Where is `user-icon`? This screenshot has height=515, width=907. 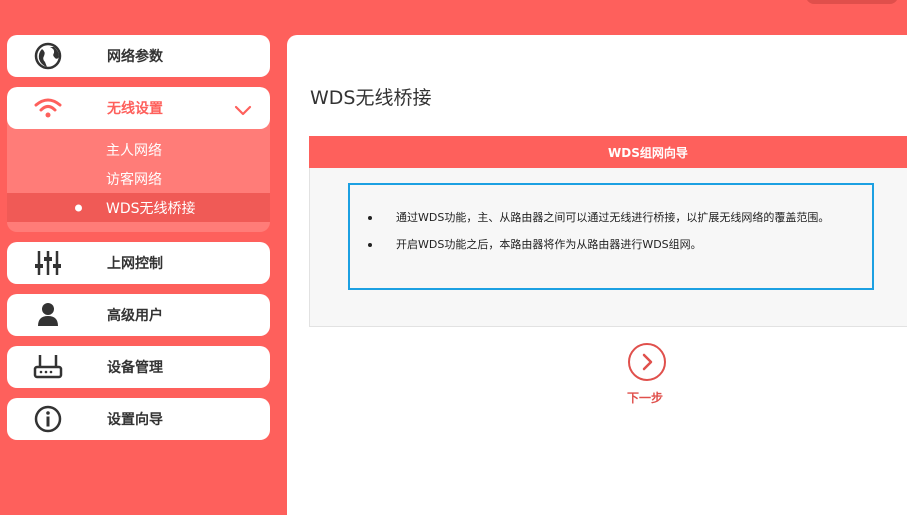
user-icon is located at coordinates (48, 315).